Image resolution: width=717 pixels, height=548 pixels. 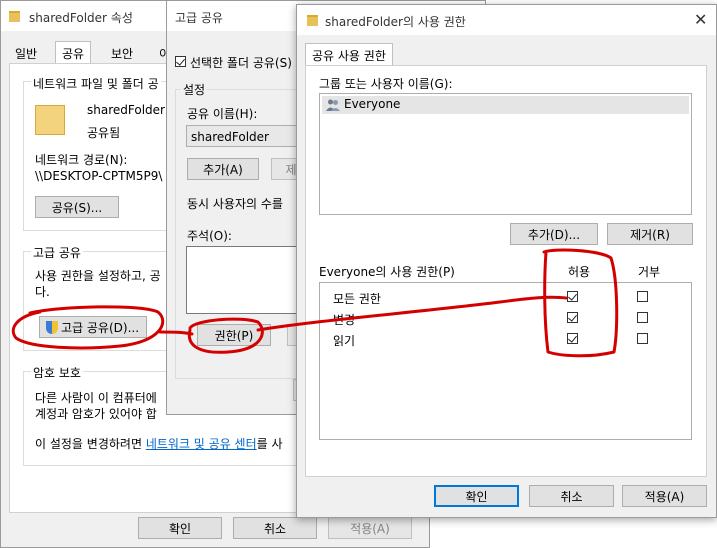 What do you see at coordinates (88, 327) in the screenshot?
I see `advanced-share-circle` at bounding box center [88, 327].